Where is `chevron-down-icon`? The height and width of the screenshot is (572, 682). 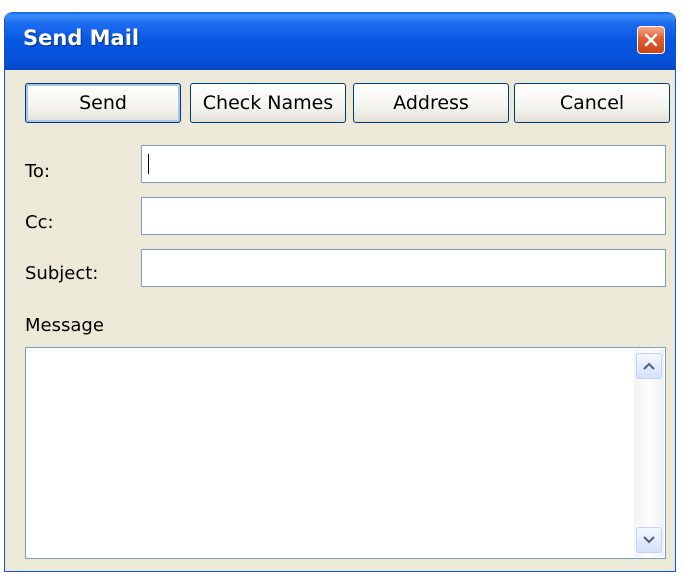 chevron-down-icon is located at coordinates (649, 540).